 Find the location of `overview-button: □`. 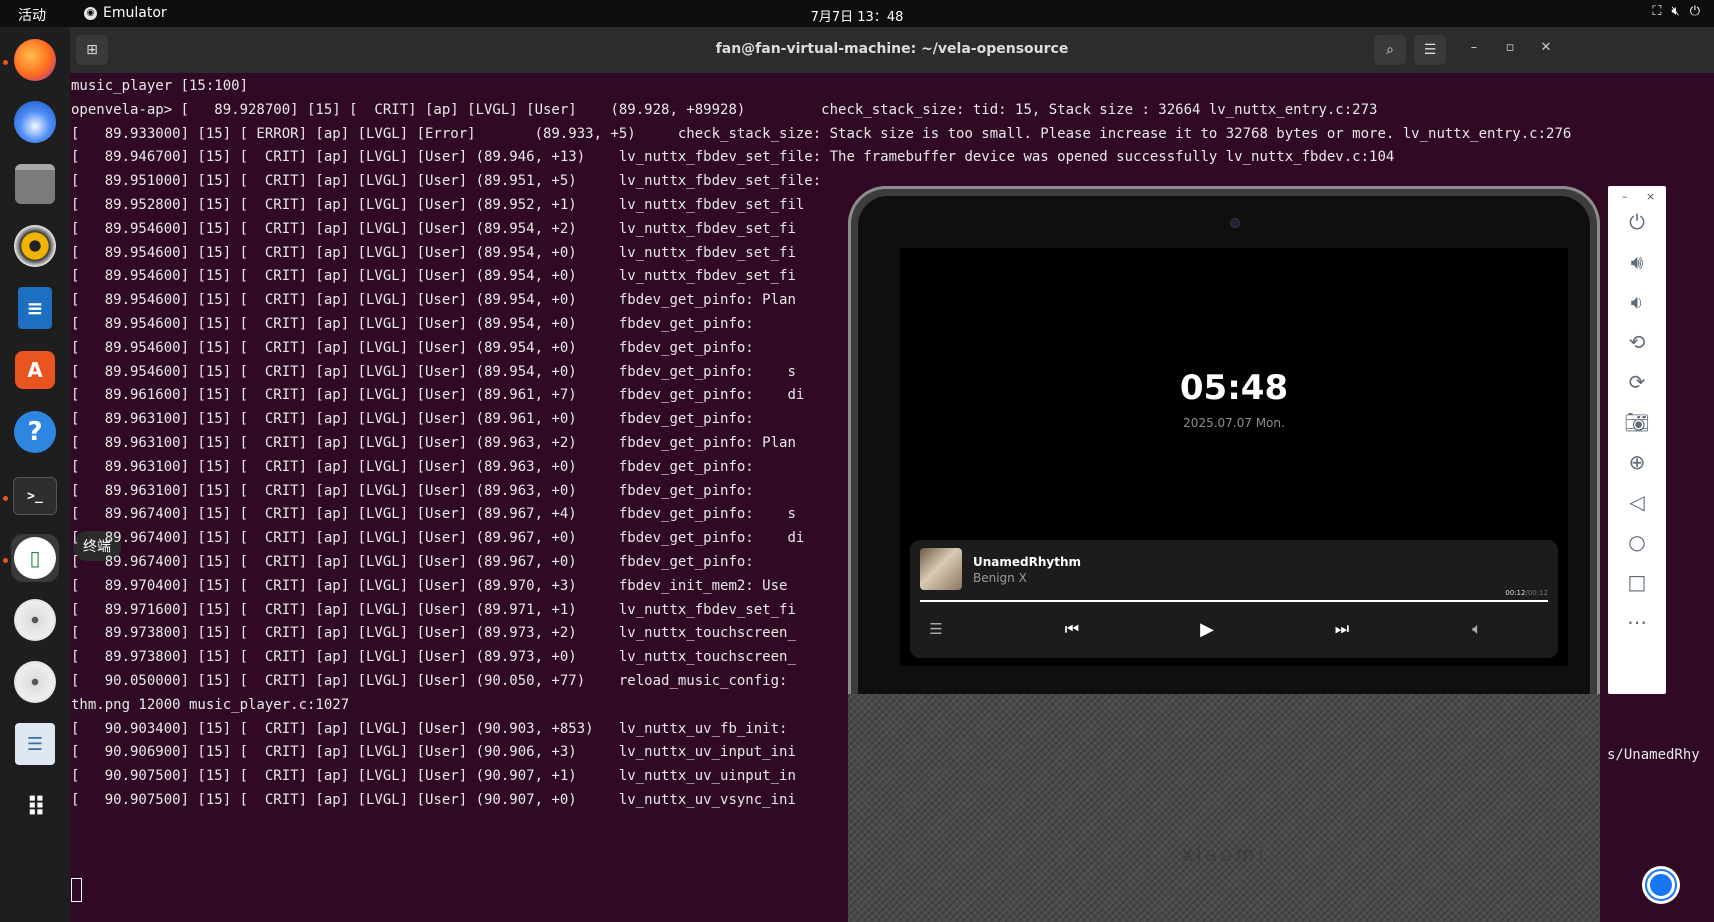

overview-button: □ is located at coordinates (1637, 582).